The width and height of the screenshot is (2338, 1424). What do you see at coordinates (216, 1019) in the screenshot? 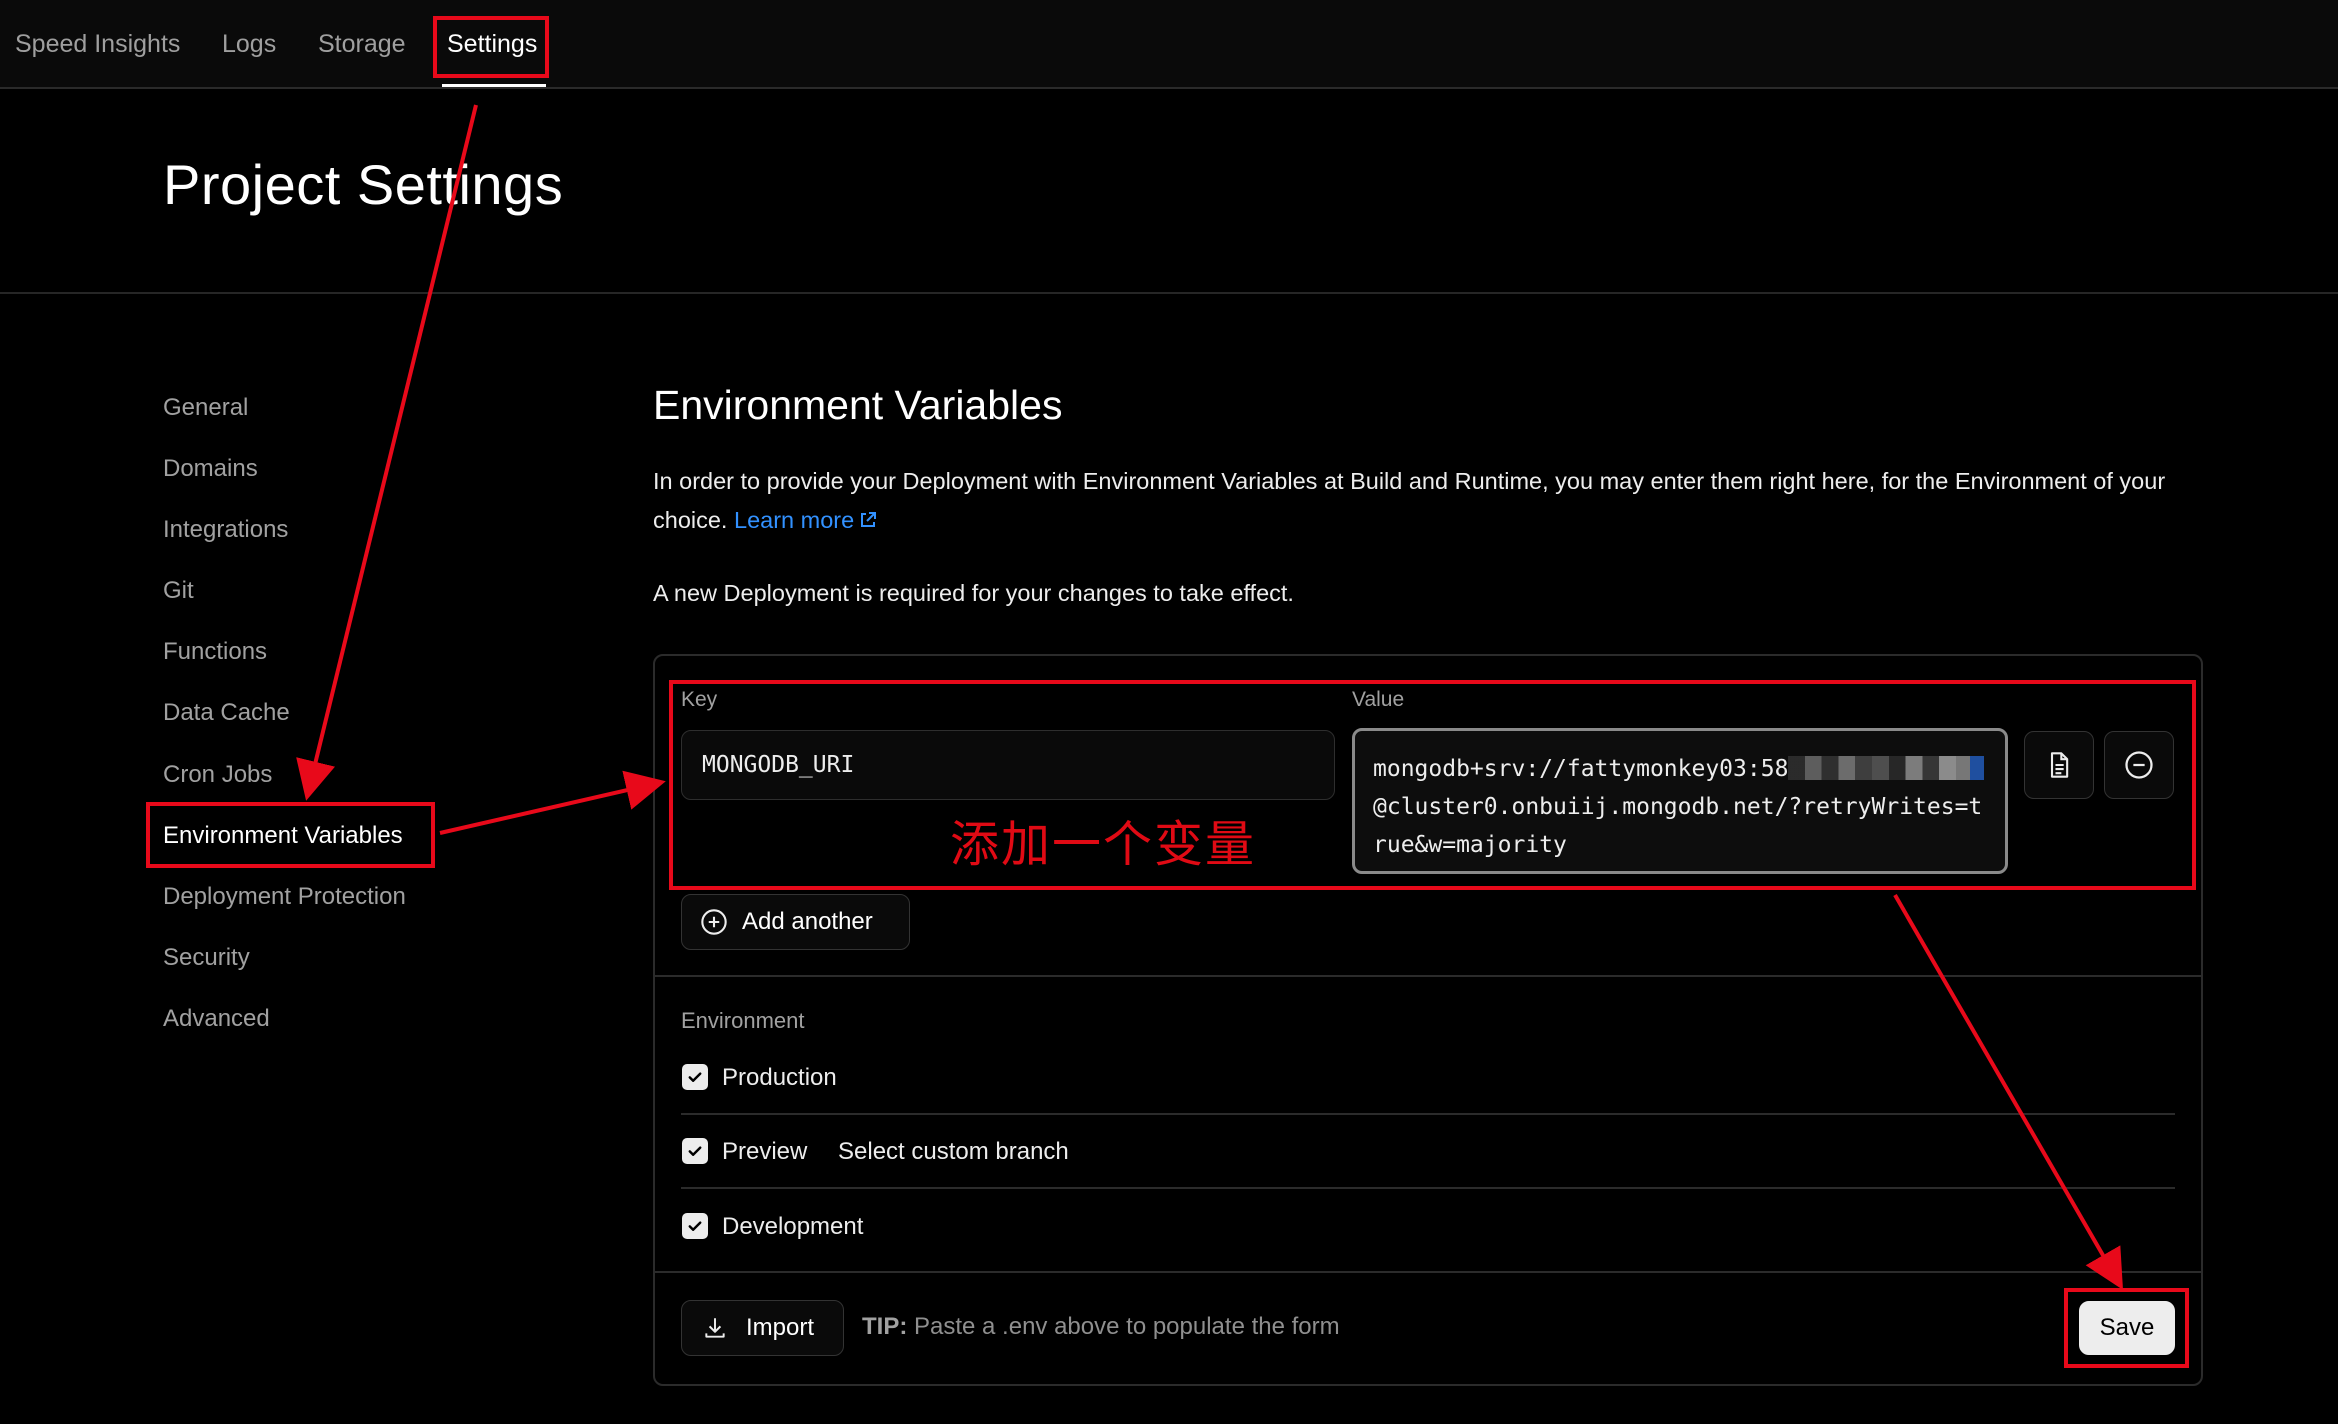
I see `sidebar-item-advanced: Advanced` at bounding box center [216, 1019].